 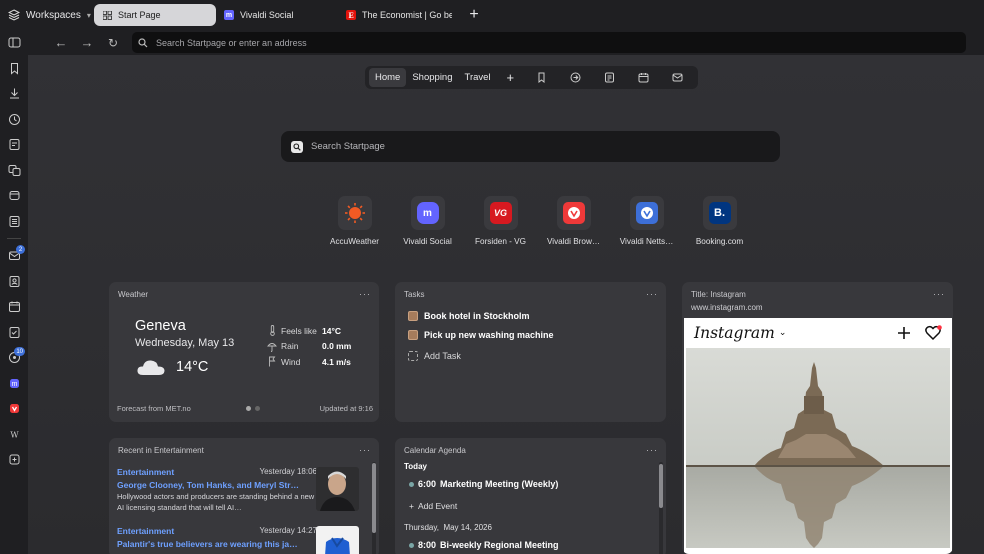 What do you see at coordinates (14, 358) in the screenshot?
I see `feeds-icon: 10` at bounding box center [14, 358].